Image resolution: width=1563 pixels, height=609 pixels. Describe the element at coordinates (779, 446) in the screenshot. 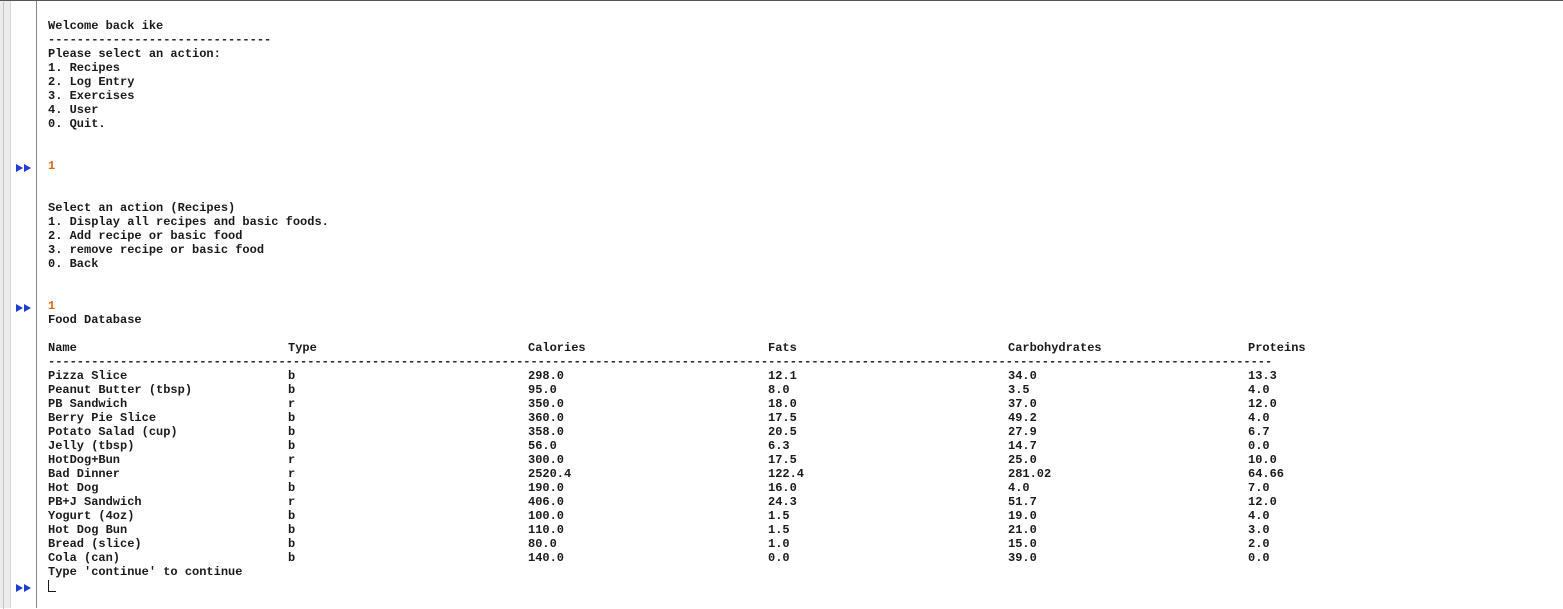

I see `cell-fats: 6.3` at that location.